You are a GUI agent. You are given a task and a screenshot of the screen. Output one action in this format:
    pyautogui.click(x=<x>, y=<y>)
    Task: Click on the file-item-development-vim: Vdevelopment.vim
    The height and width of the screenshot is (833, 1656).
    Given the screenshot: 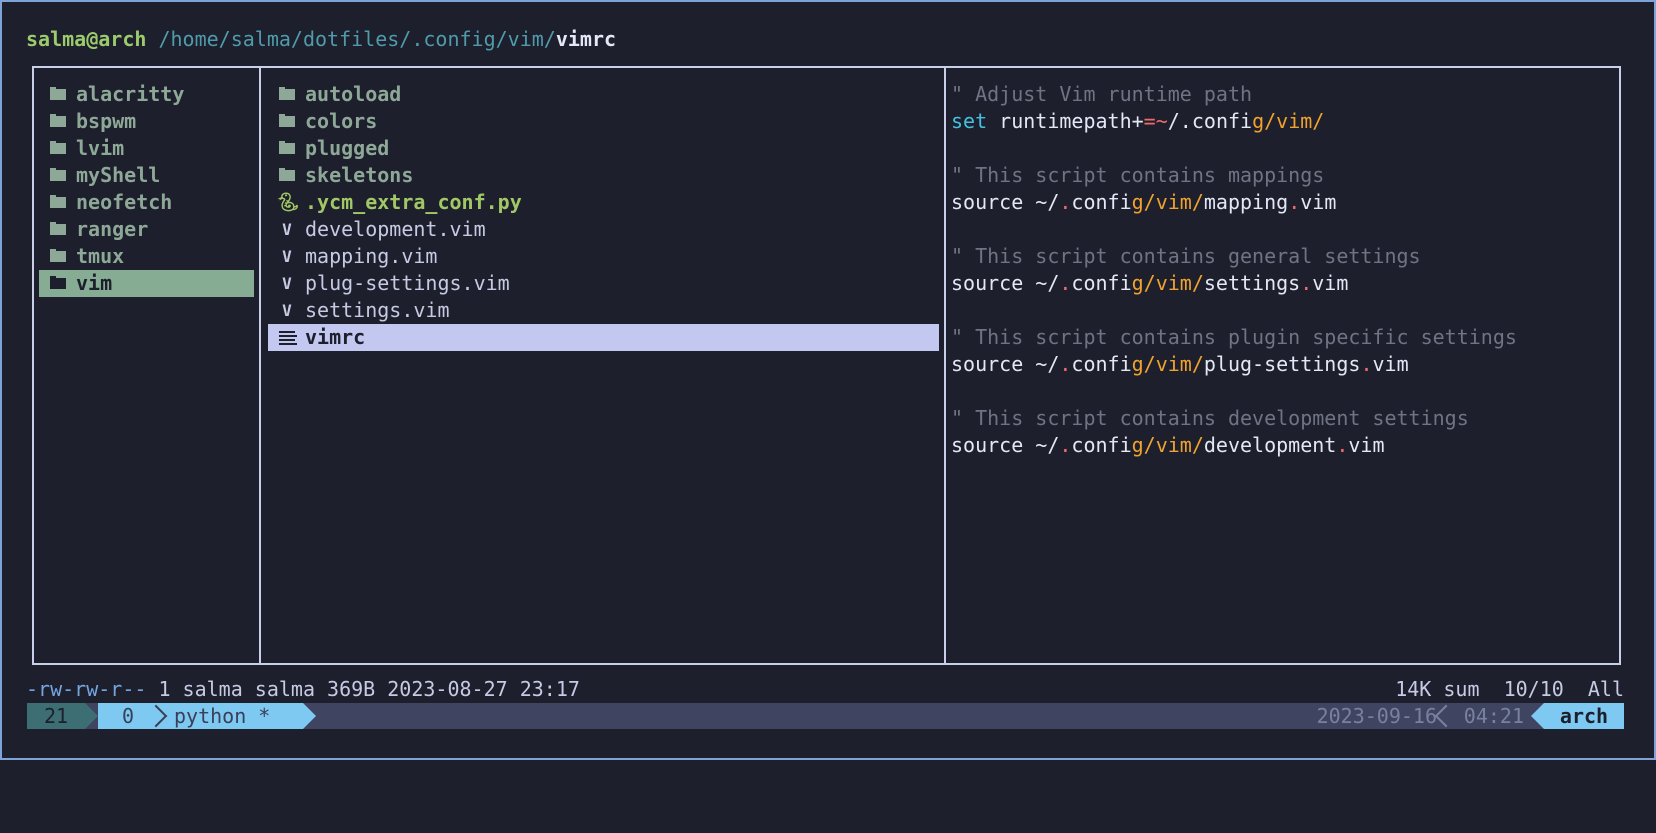 What is the action you would take?
    pyautogui.click(x=381, y=229)
    